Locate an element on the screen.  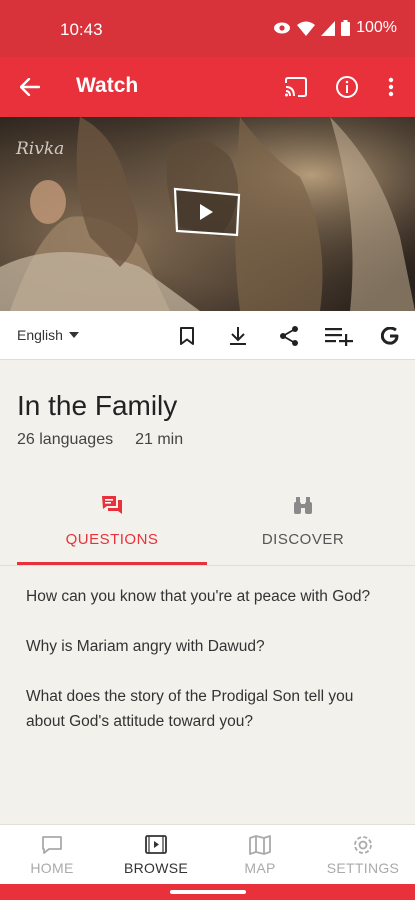
tab-questions: QUESTIONS is located at coordinates (112, 527).